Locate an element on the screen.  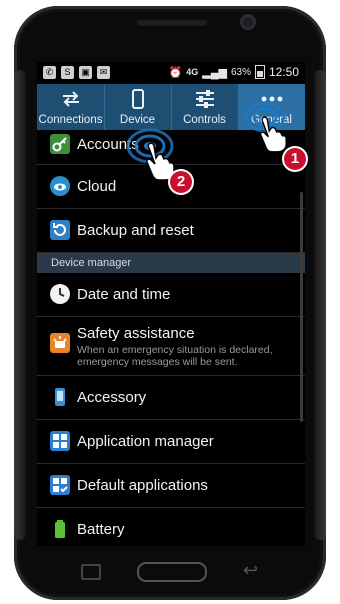
clock: 12:50 is located at coordinates (283, 72).